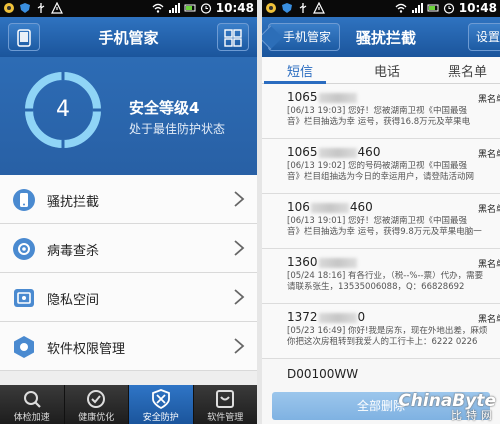  What do you see at coordinates (160, 399) in the screenshot?
I see `security-shield-icon` at bounding box center [160, 399].